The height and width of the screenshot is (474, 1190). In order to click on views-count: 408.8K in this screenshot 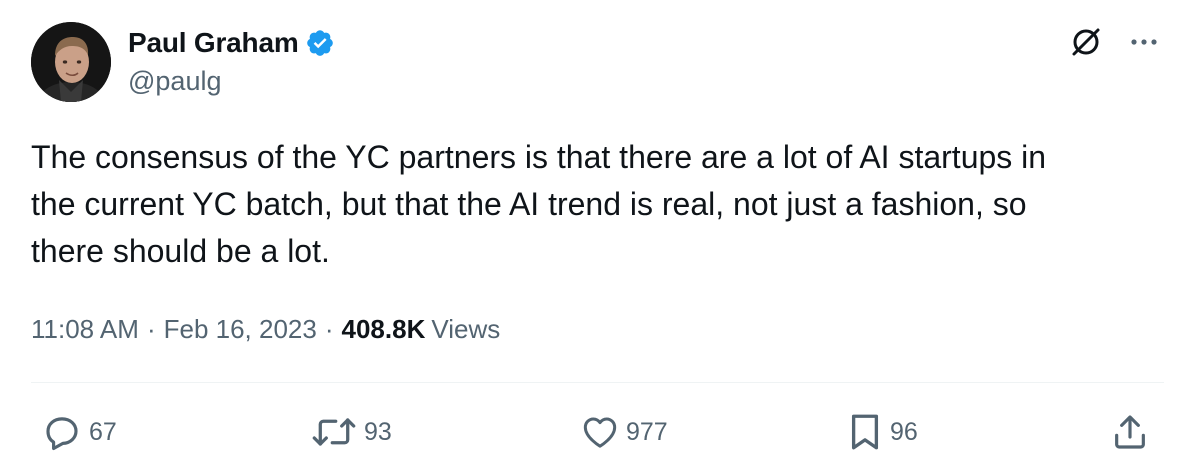, I will do `click(384, 329)`.